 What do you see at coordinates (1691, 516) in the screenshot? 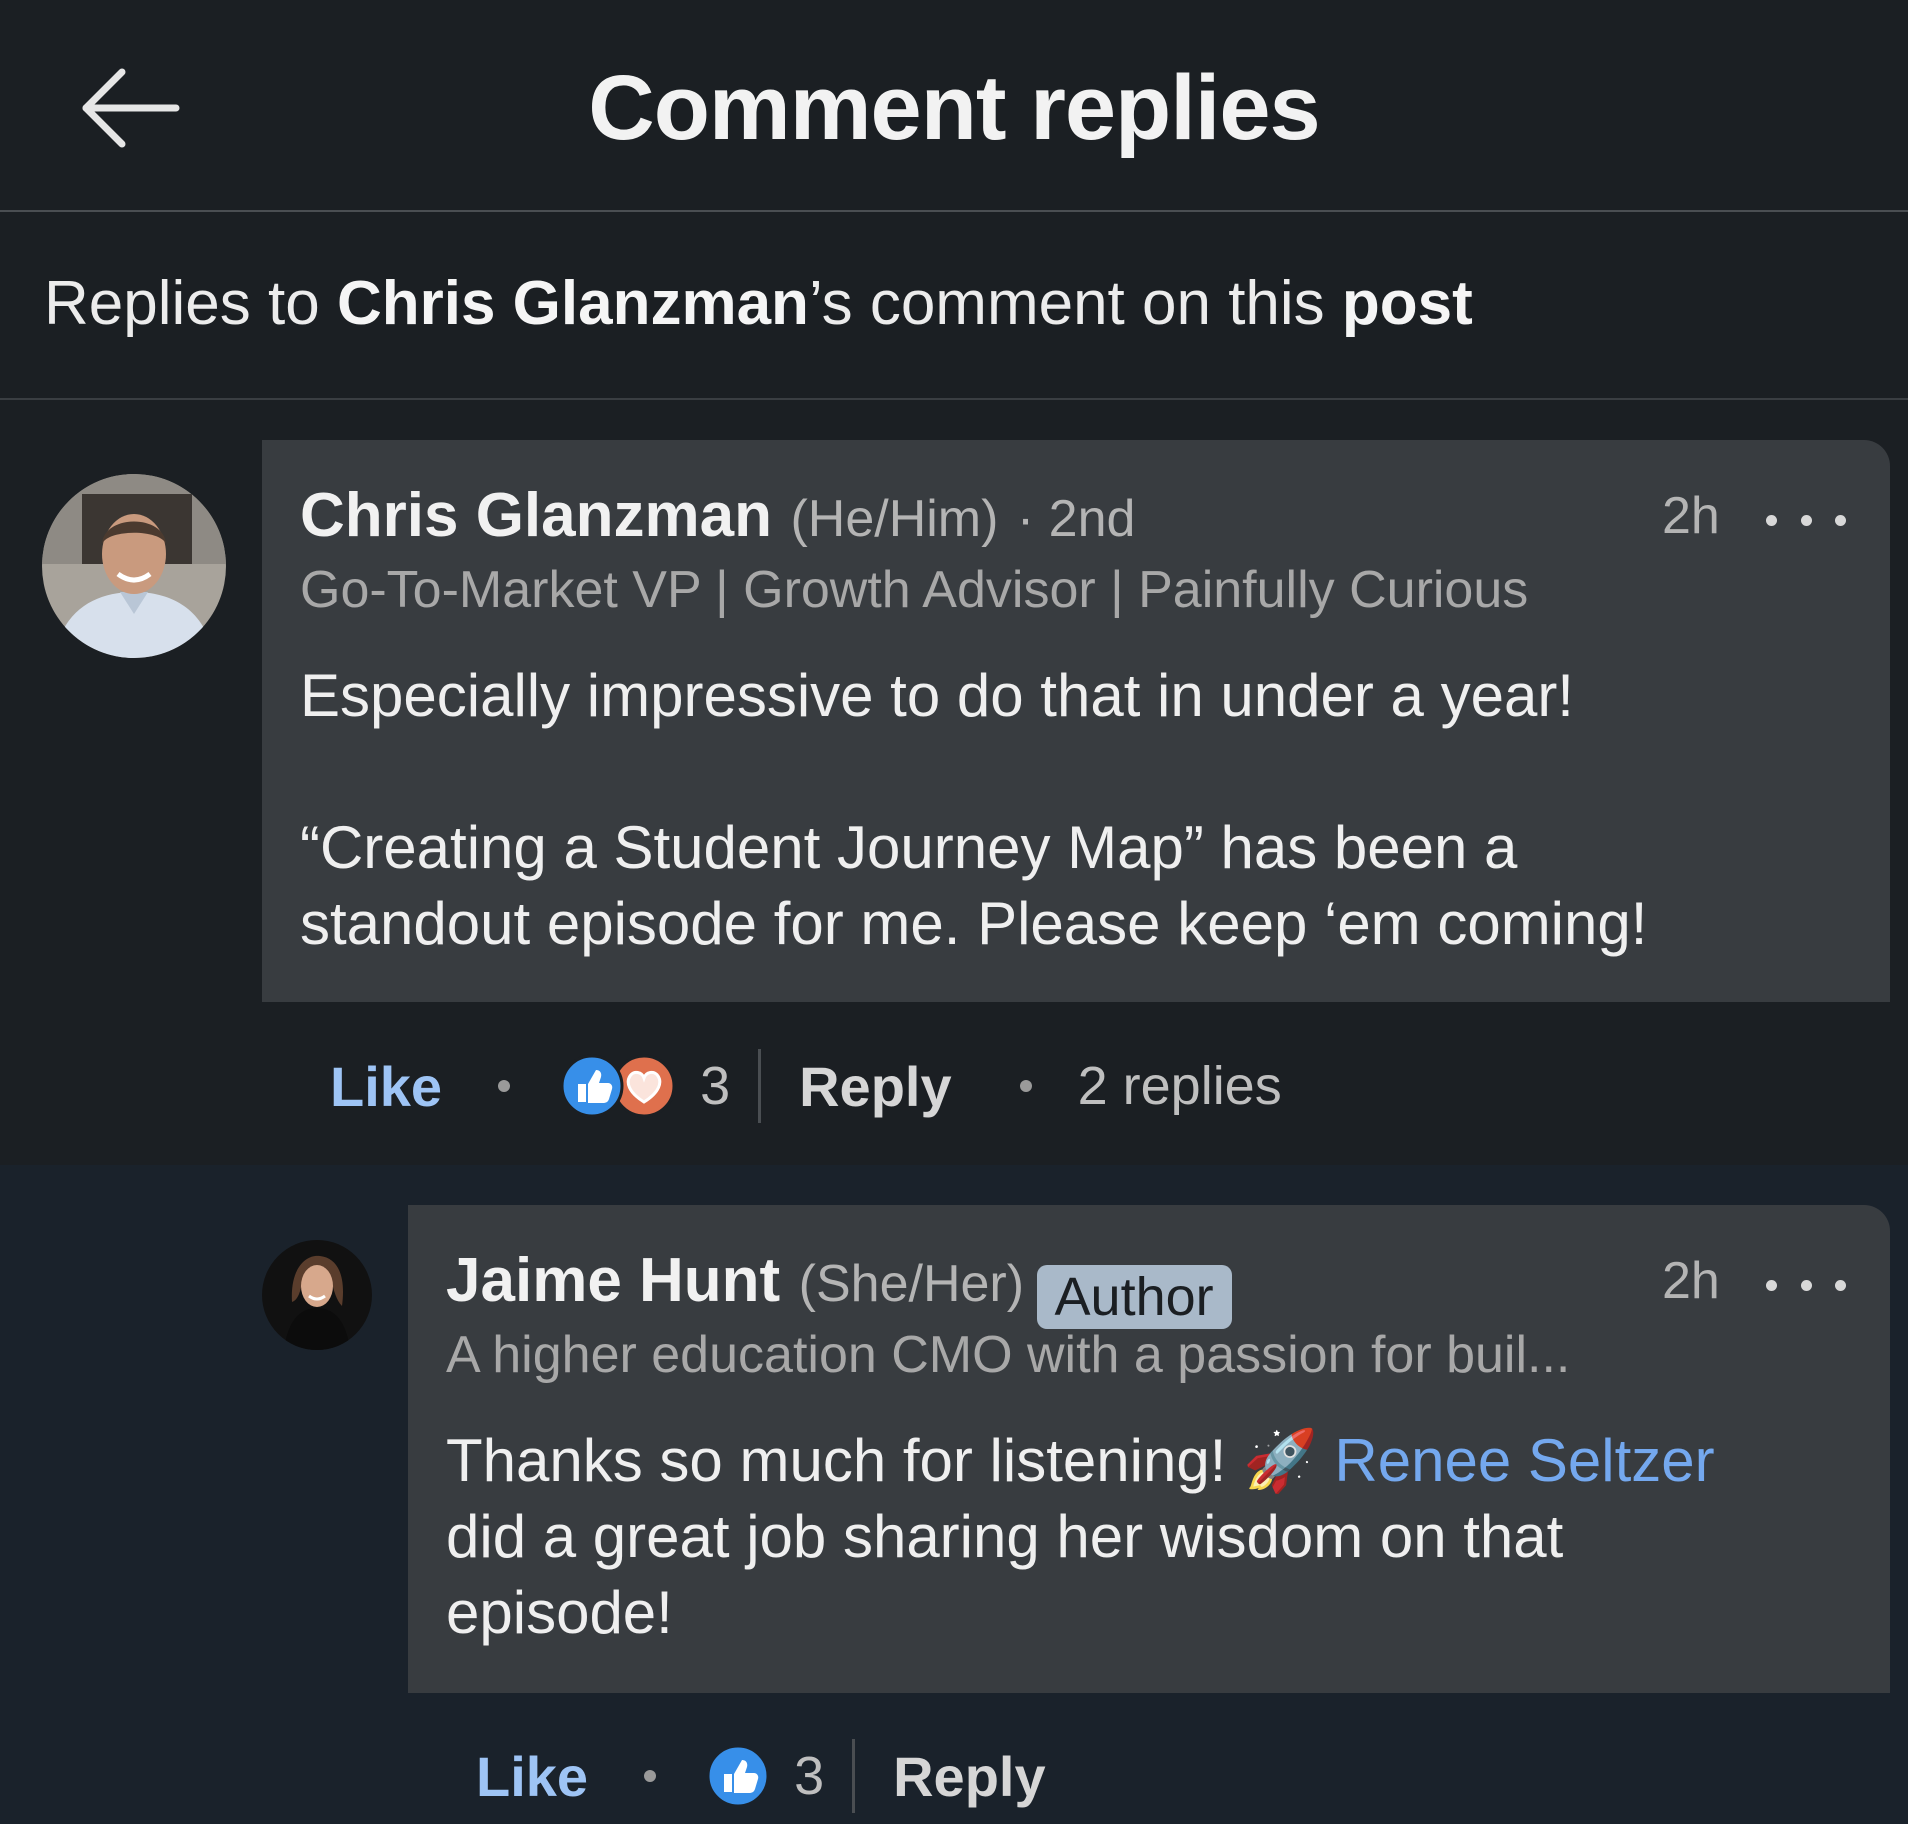
I see `comment-time: 2h` at bounding box center [1691, 516].